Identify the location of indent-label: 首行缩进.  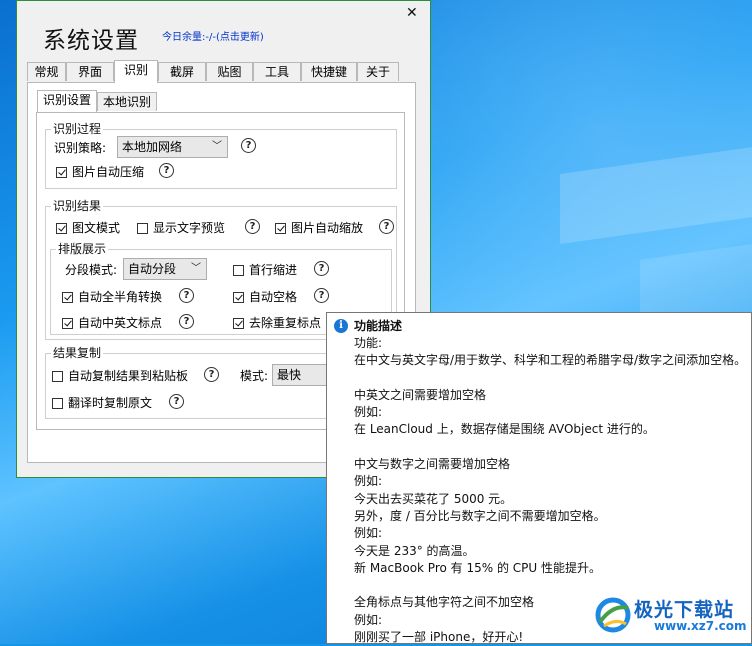
(273, 270).